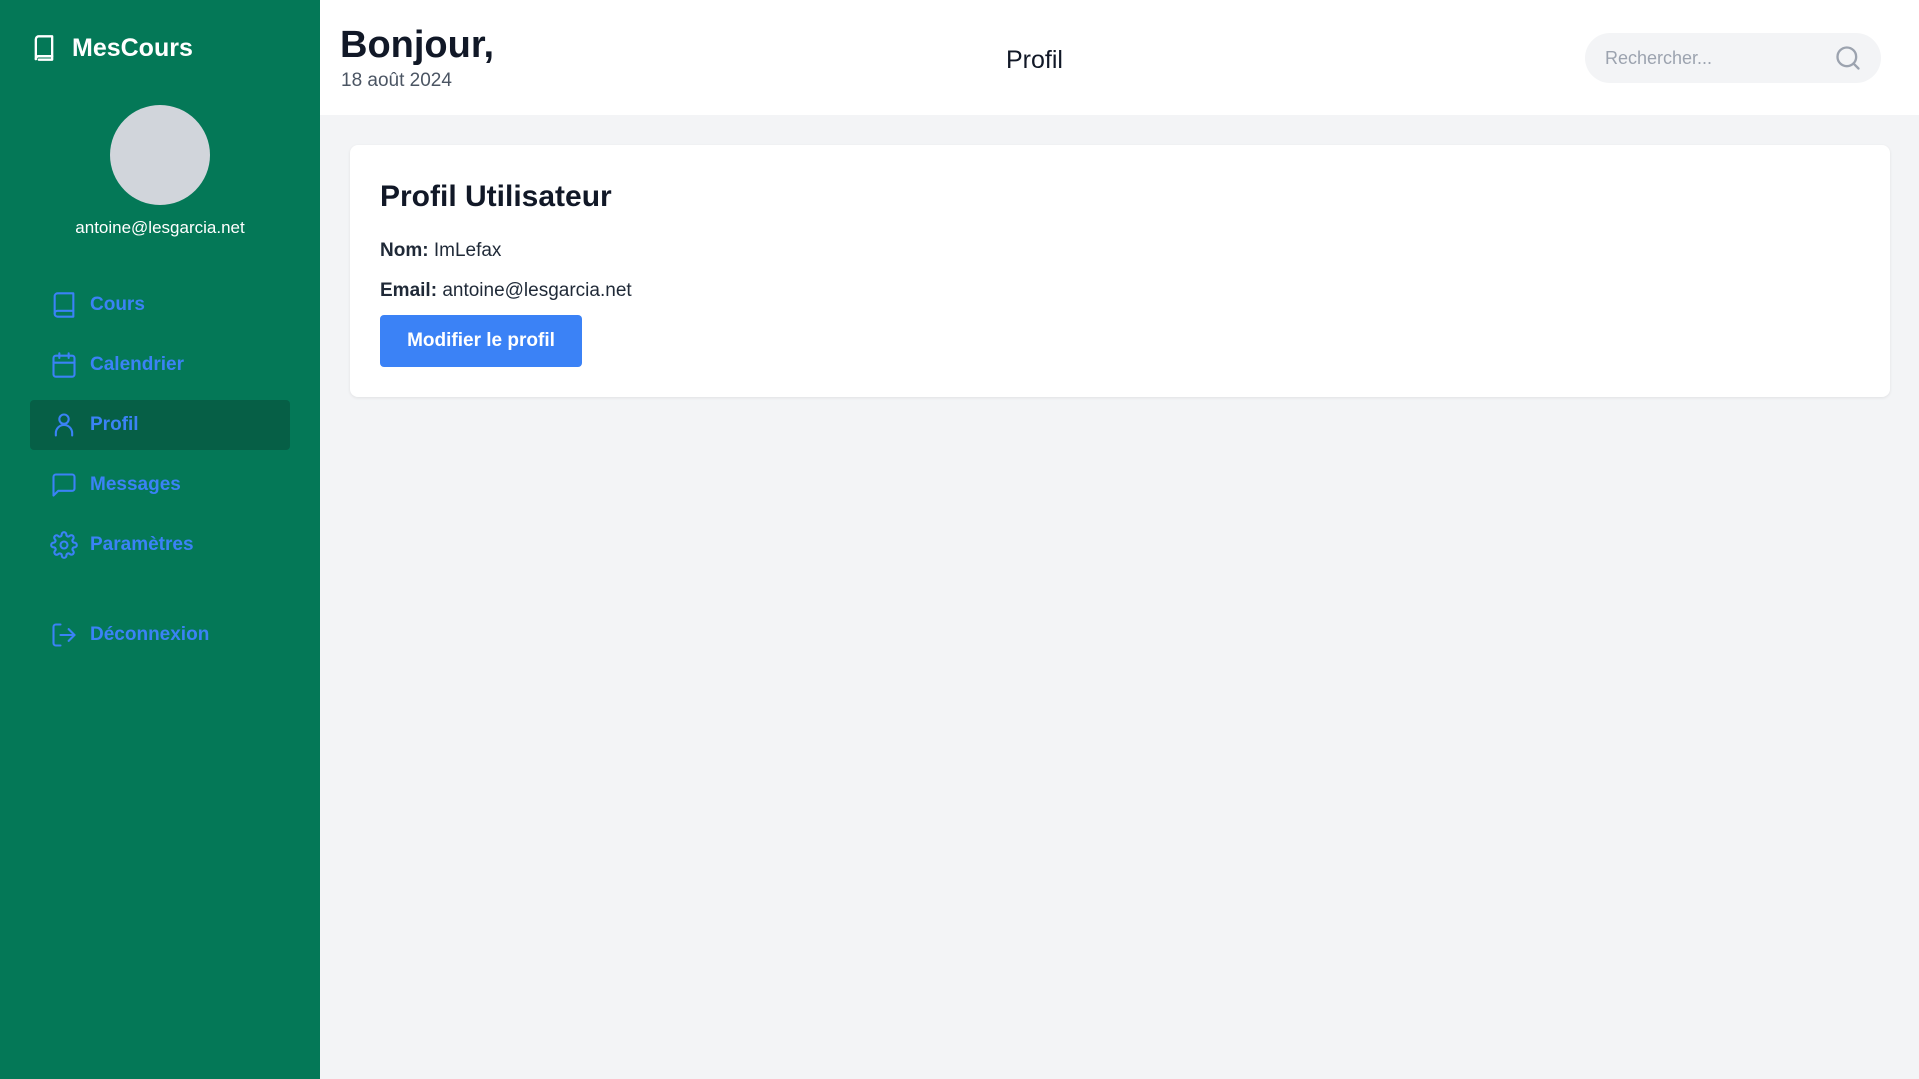  Describe the element at coordinates (117, 304) in the screenshot. I see `sidebar-item-label: Cours` at that location.